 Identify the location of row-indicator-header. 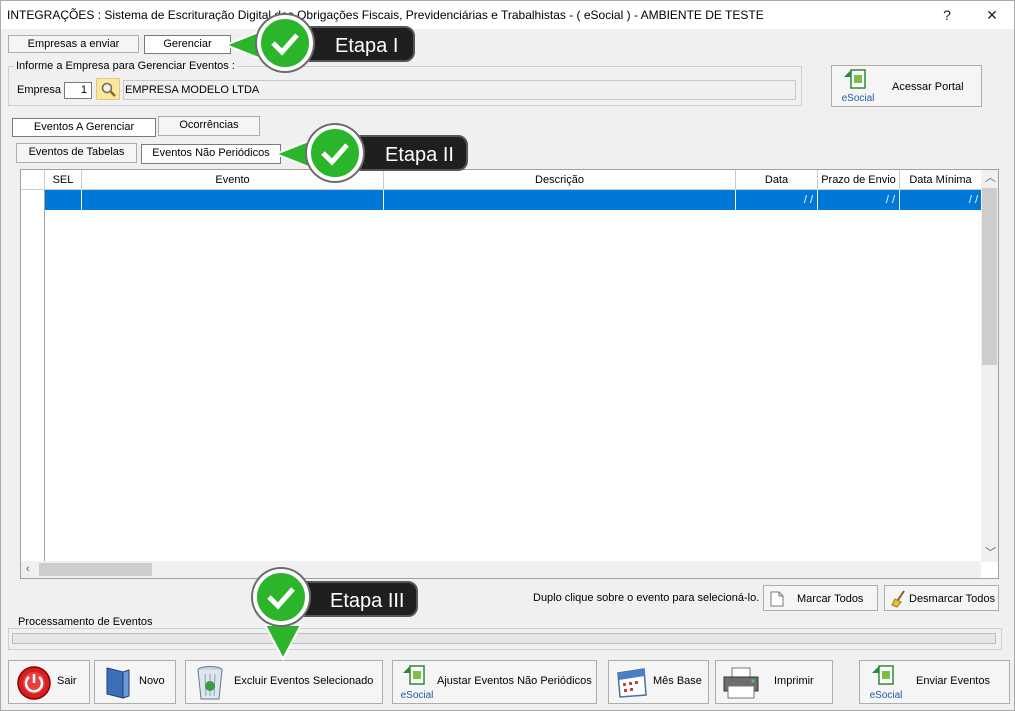
(33, 180).